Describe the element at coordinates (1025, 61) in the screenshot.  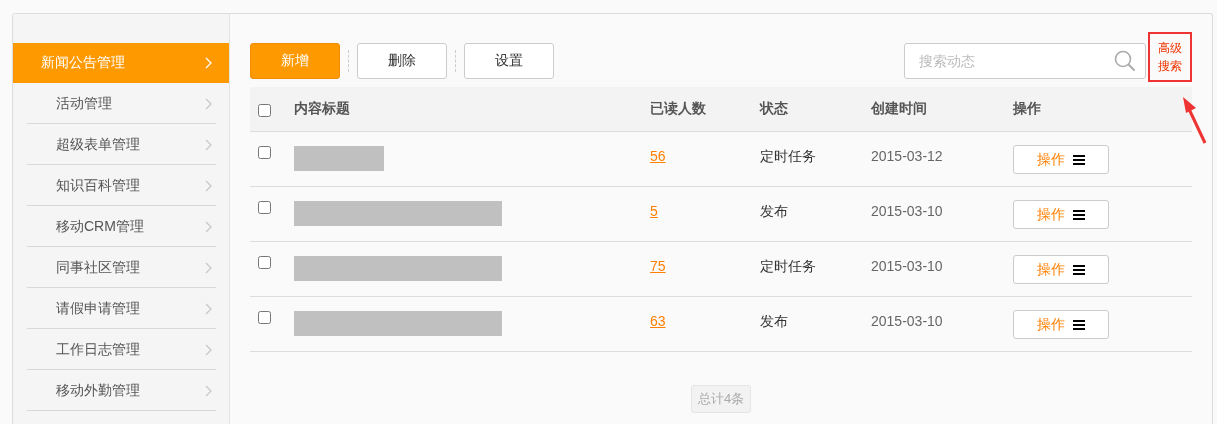
I see `search-field: 搜索动态` at that location.